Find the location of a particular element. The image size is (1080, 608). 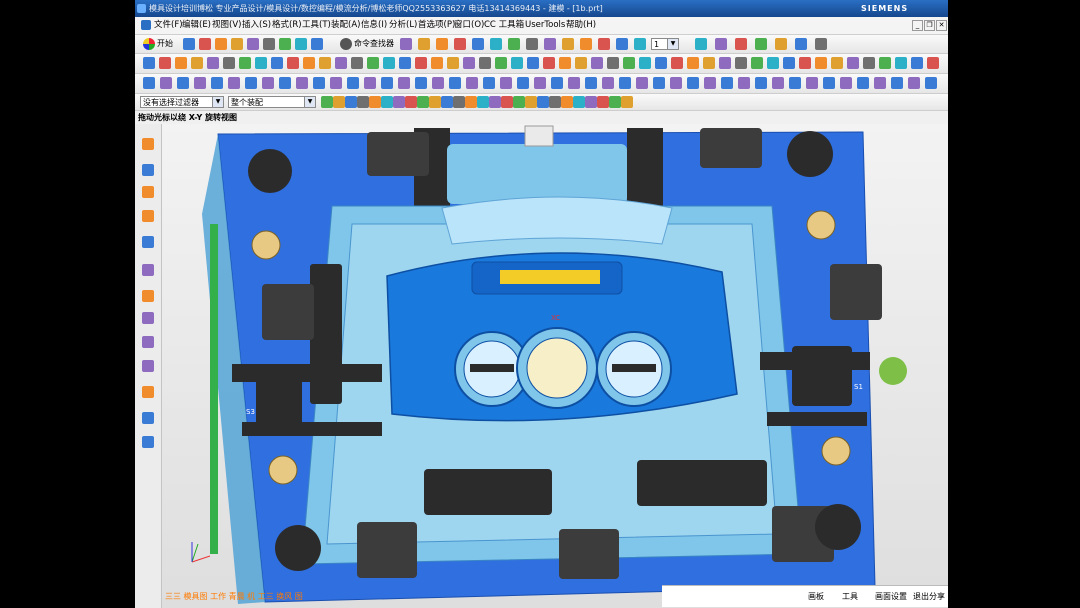

close-button: ✕ is located at coordinates (941, 25).